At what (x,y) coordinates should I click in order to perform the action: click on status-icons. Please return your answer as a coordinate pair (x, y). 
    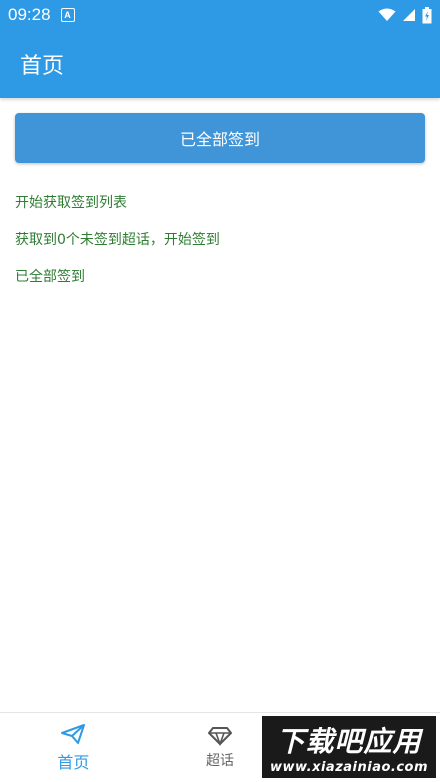
    Looking at the image, I should click on (405, 15).